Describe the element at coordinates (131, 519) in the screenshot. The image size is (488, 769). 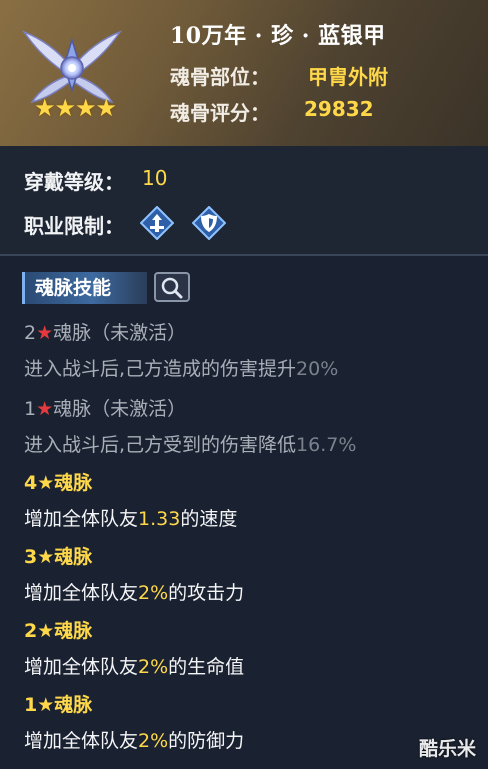
I see `skill-description: 增加全体队友1.33的速度` at that location.